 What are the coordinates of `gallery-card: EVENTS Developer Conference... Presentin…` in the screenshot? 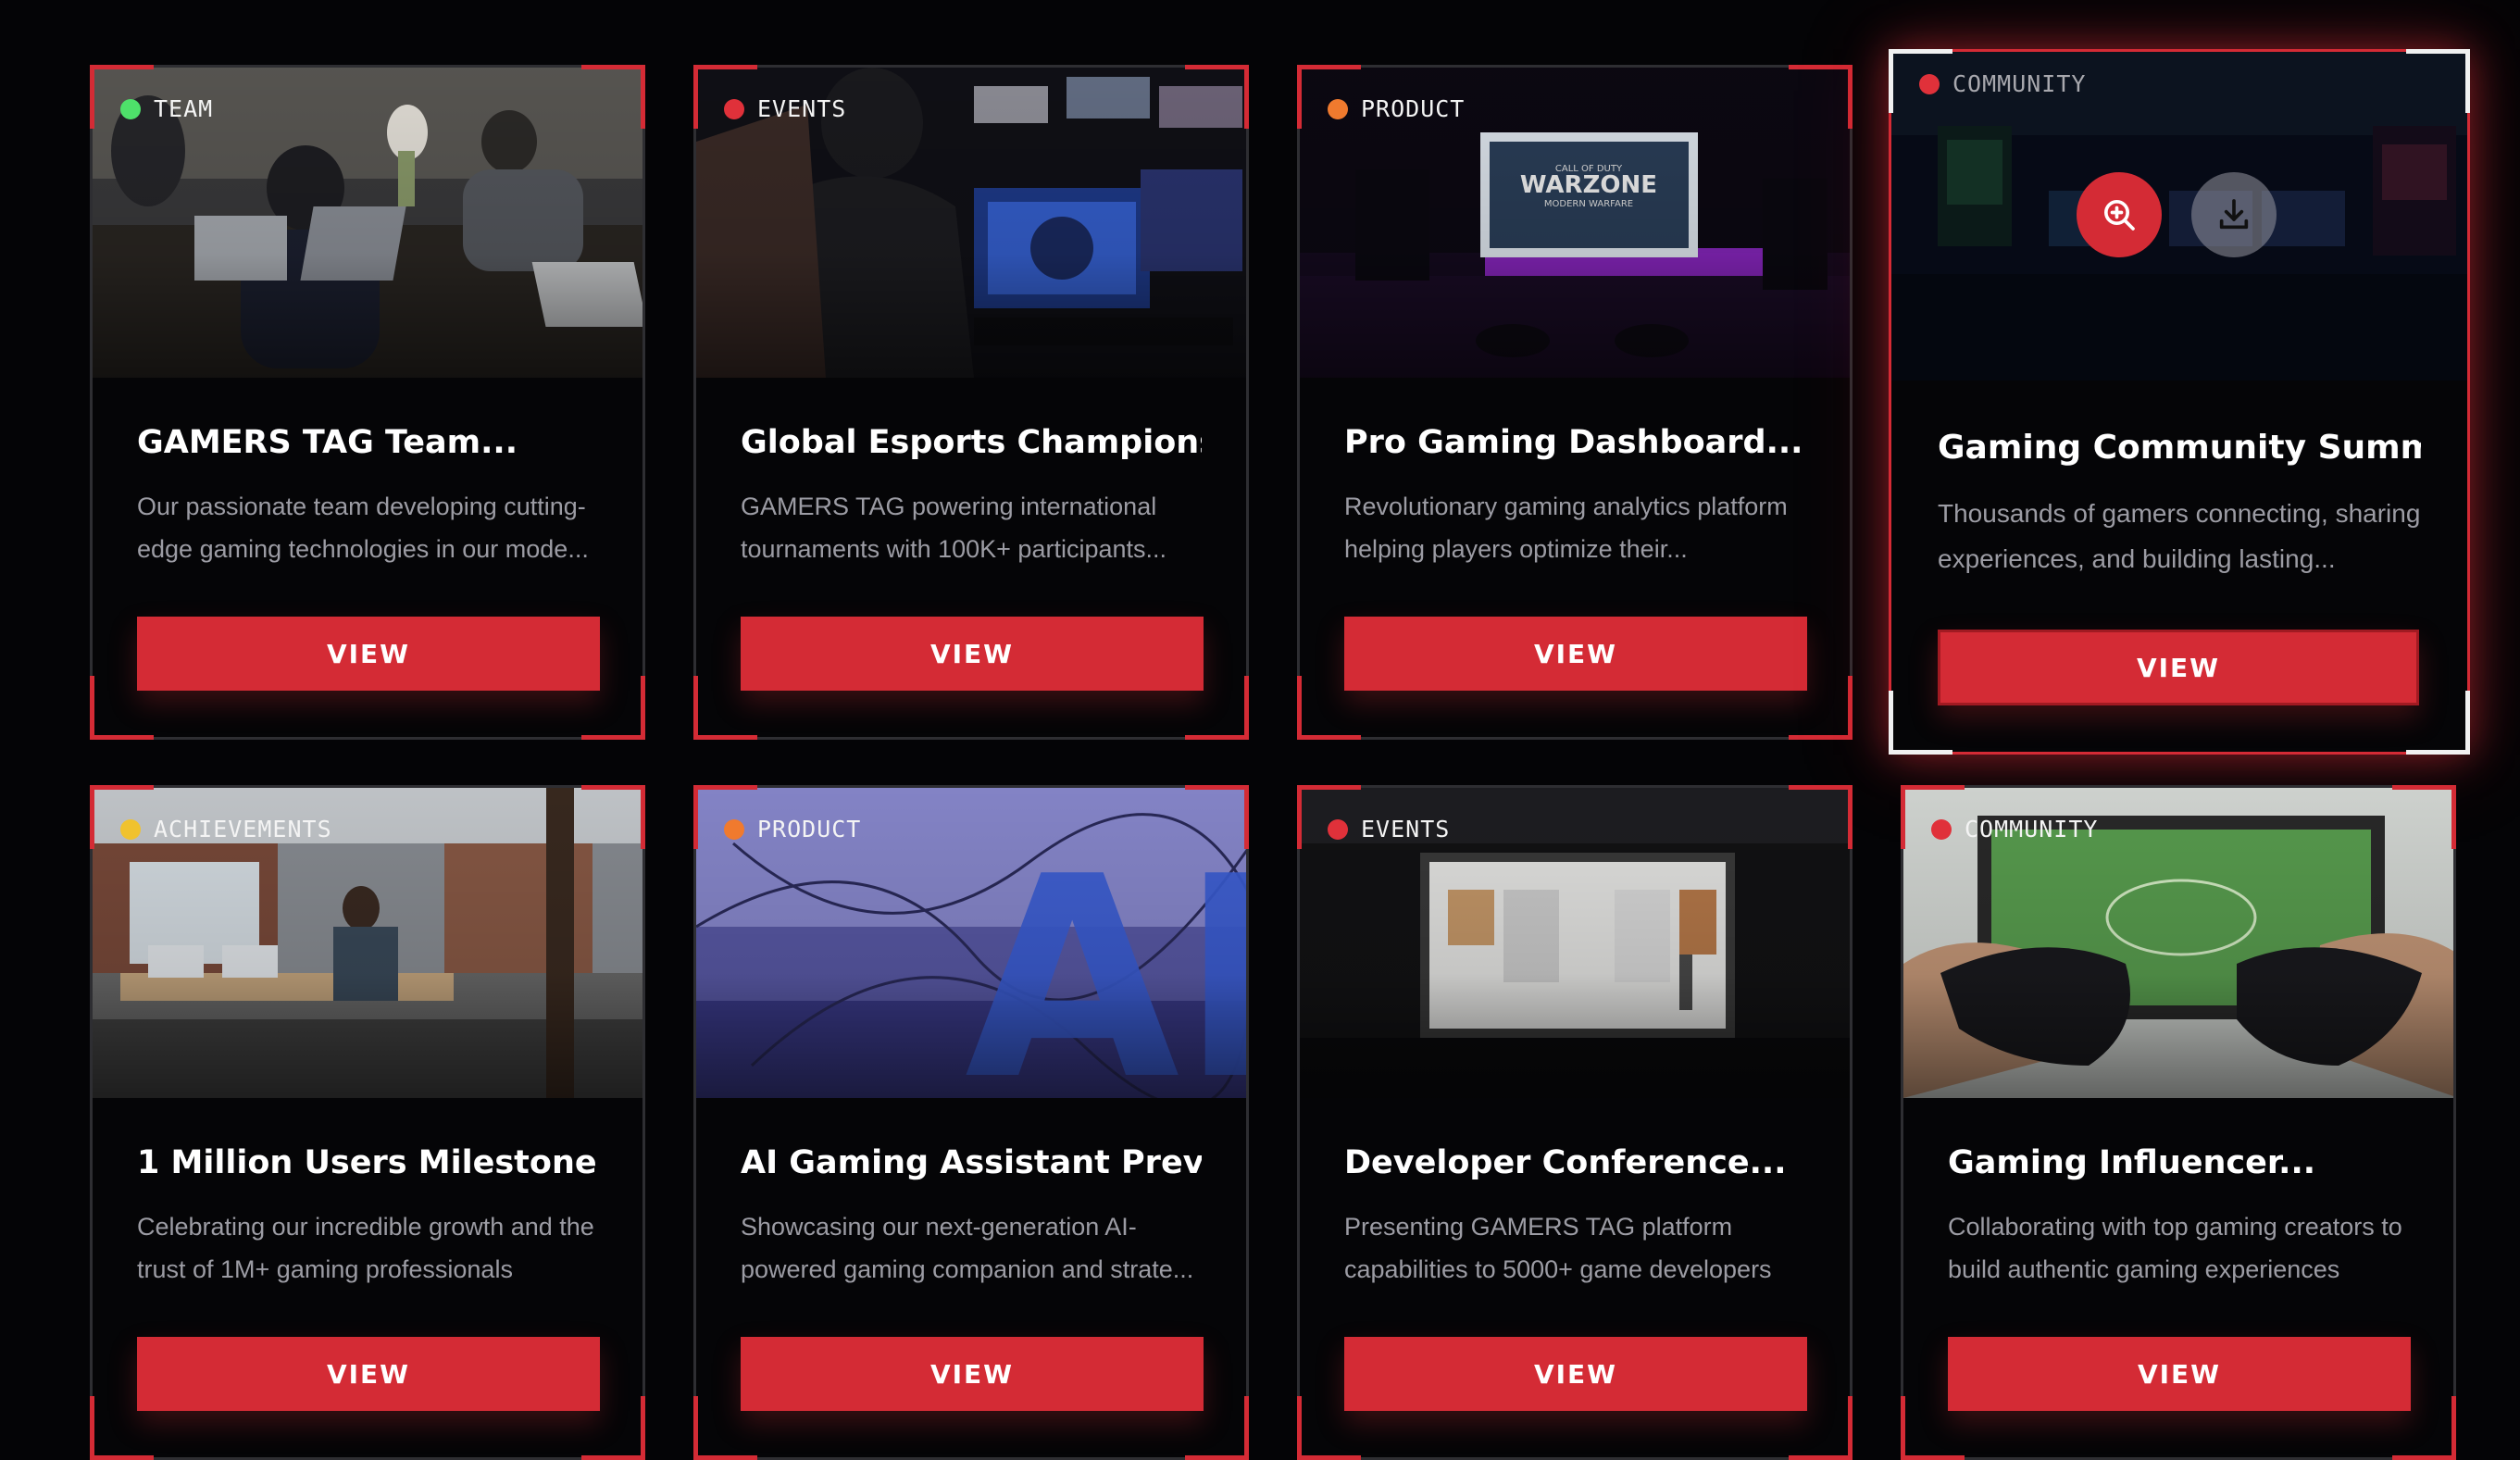 It's located at (1575, 1122).